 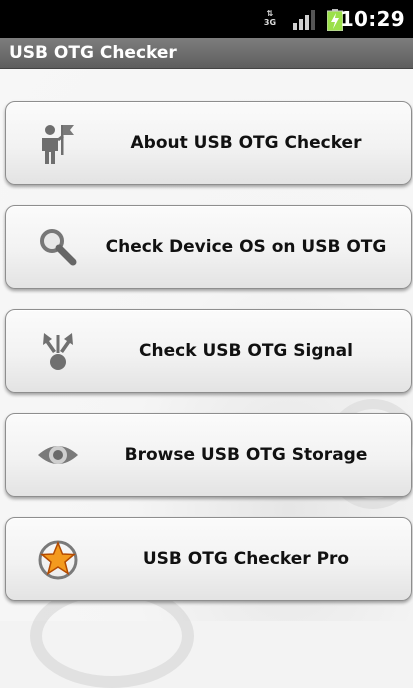 I want to click on status-bar: ⇅ 3G 10:29, so click(x=206, y=19).